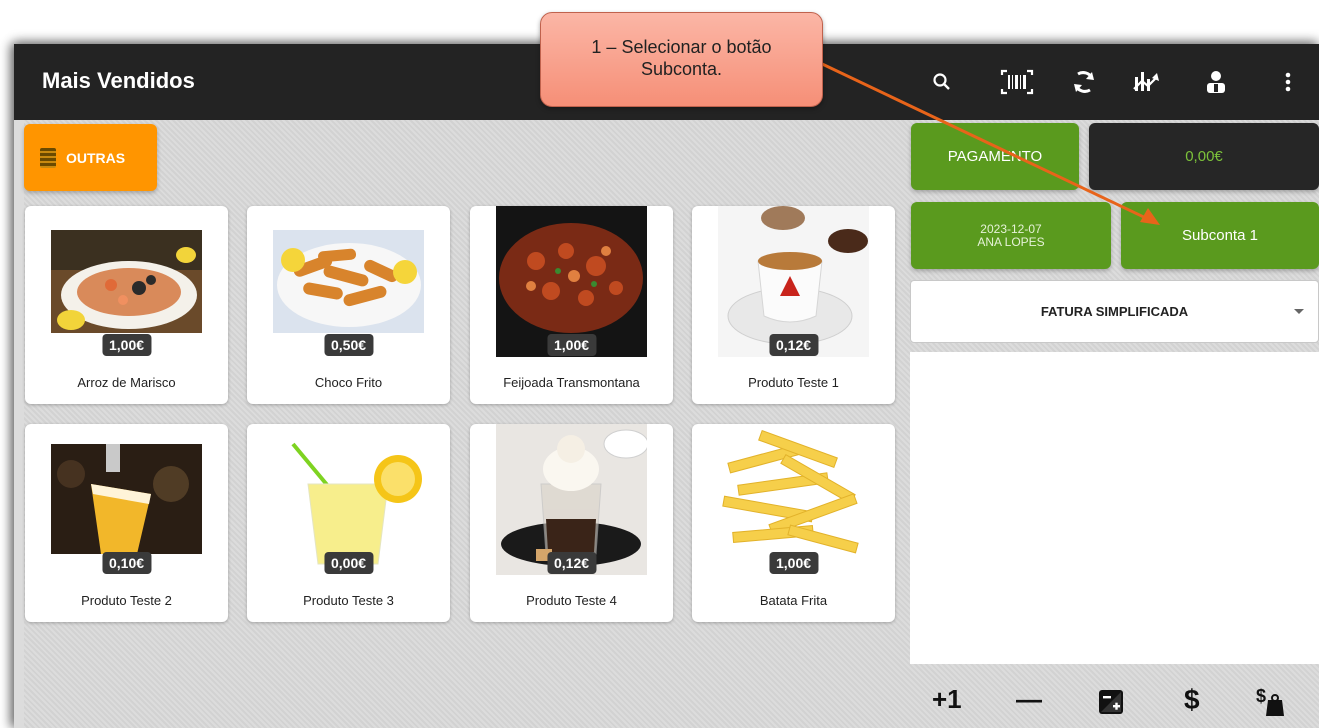 The height and width of the screenshot is (728, 1319). What do you see at coordinates (48, 157) in the screenshot?
I see `category-list-icon` at bounding box center [48, 157].